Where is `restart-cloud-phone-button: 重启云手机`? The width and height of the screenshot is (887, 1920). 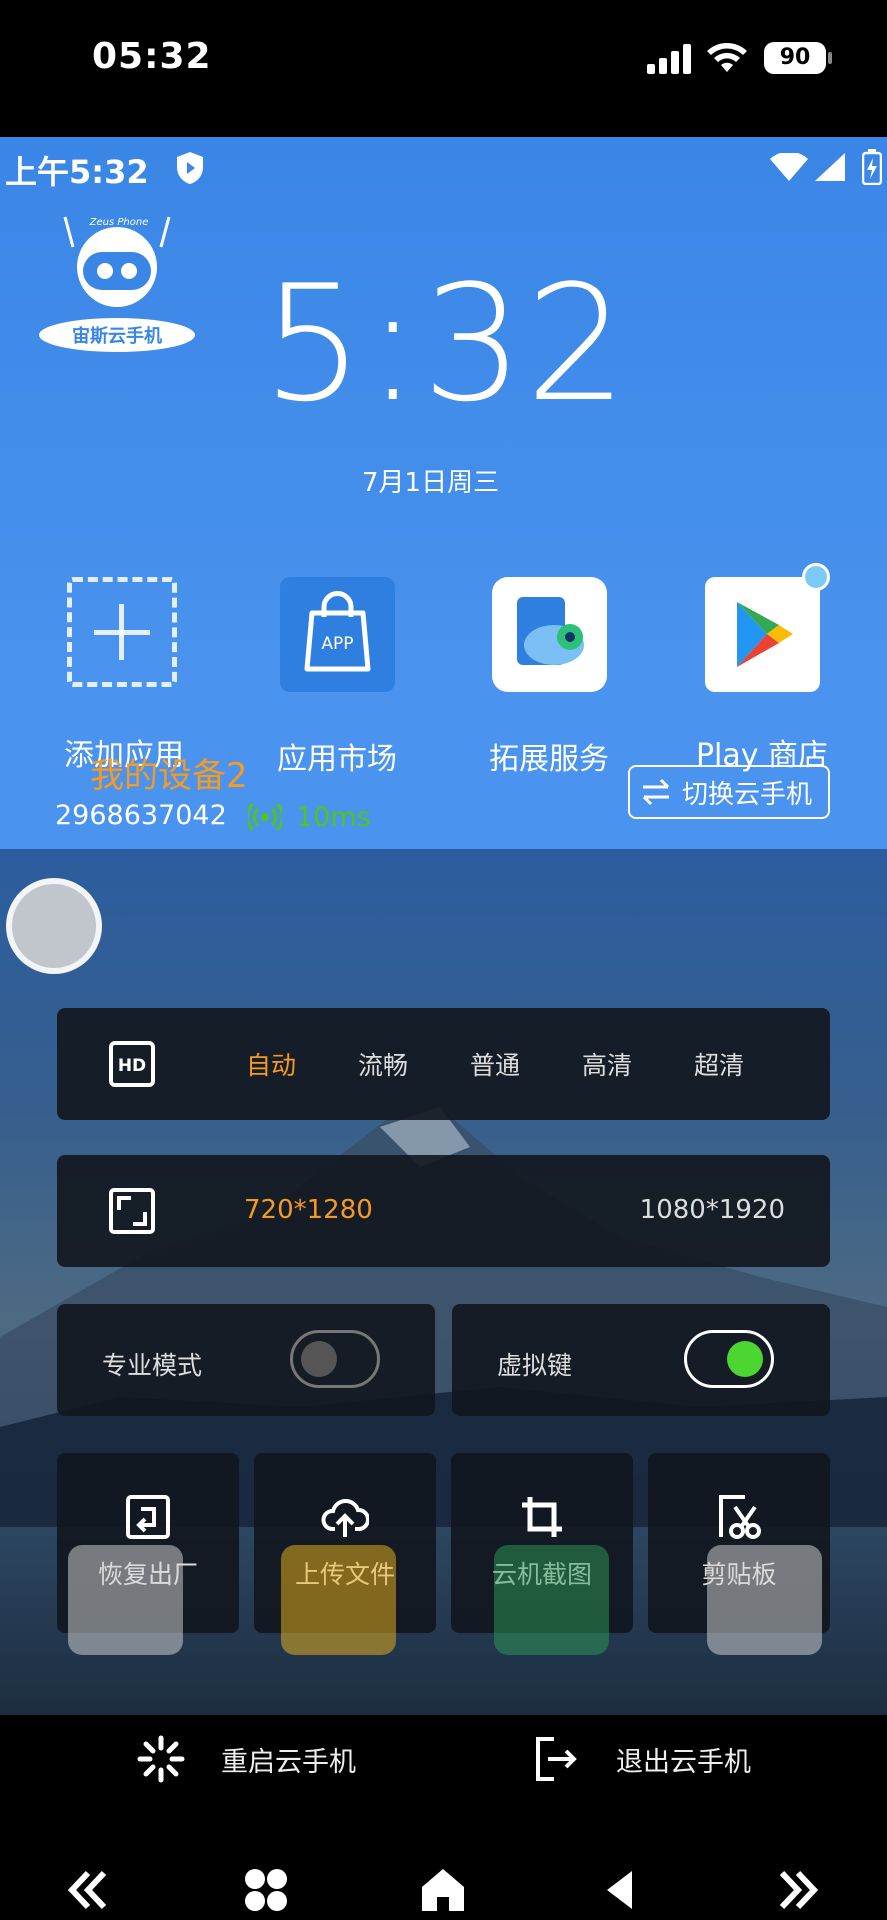
restart-cloud-phone-button: 重启云手机 is located at coordinates (246, 1759).